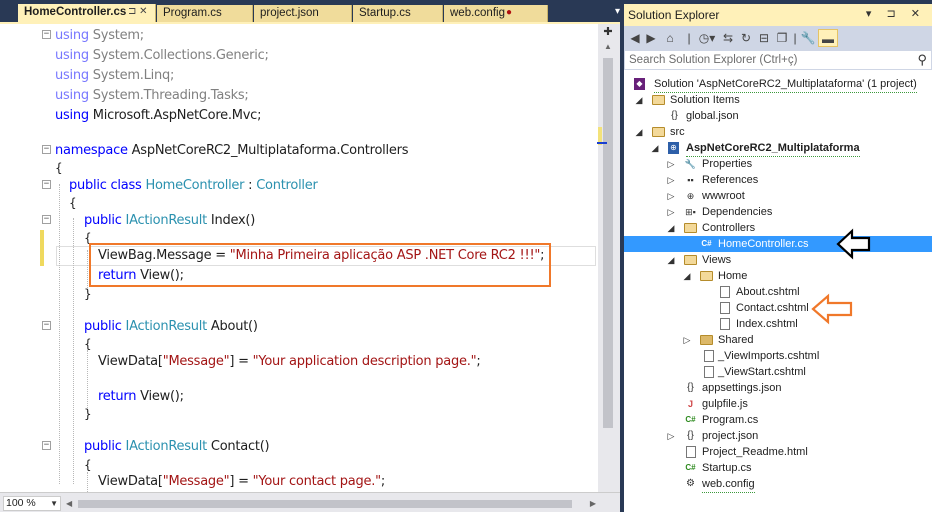 The width and height of the screenshot is (932, 512). Describe the element at coordinates (289, 13) in the screenshot. I see `tab-label: project.json` at that location.